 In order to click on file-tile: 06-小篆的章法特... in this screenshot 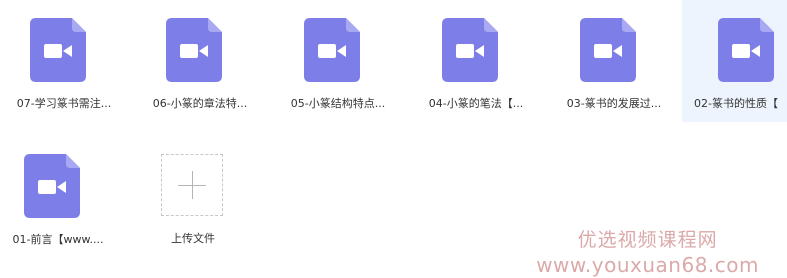, I will do `click(200, 61)`.